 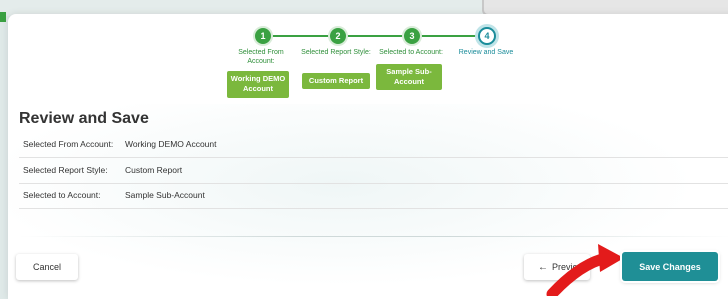 I want to click on review-row-label: Selected Report Style:, so click(x=65, y=170).